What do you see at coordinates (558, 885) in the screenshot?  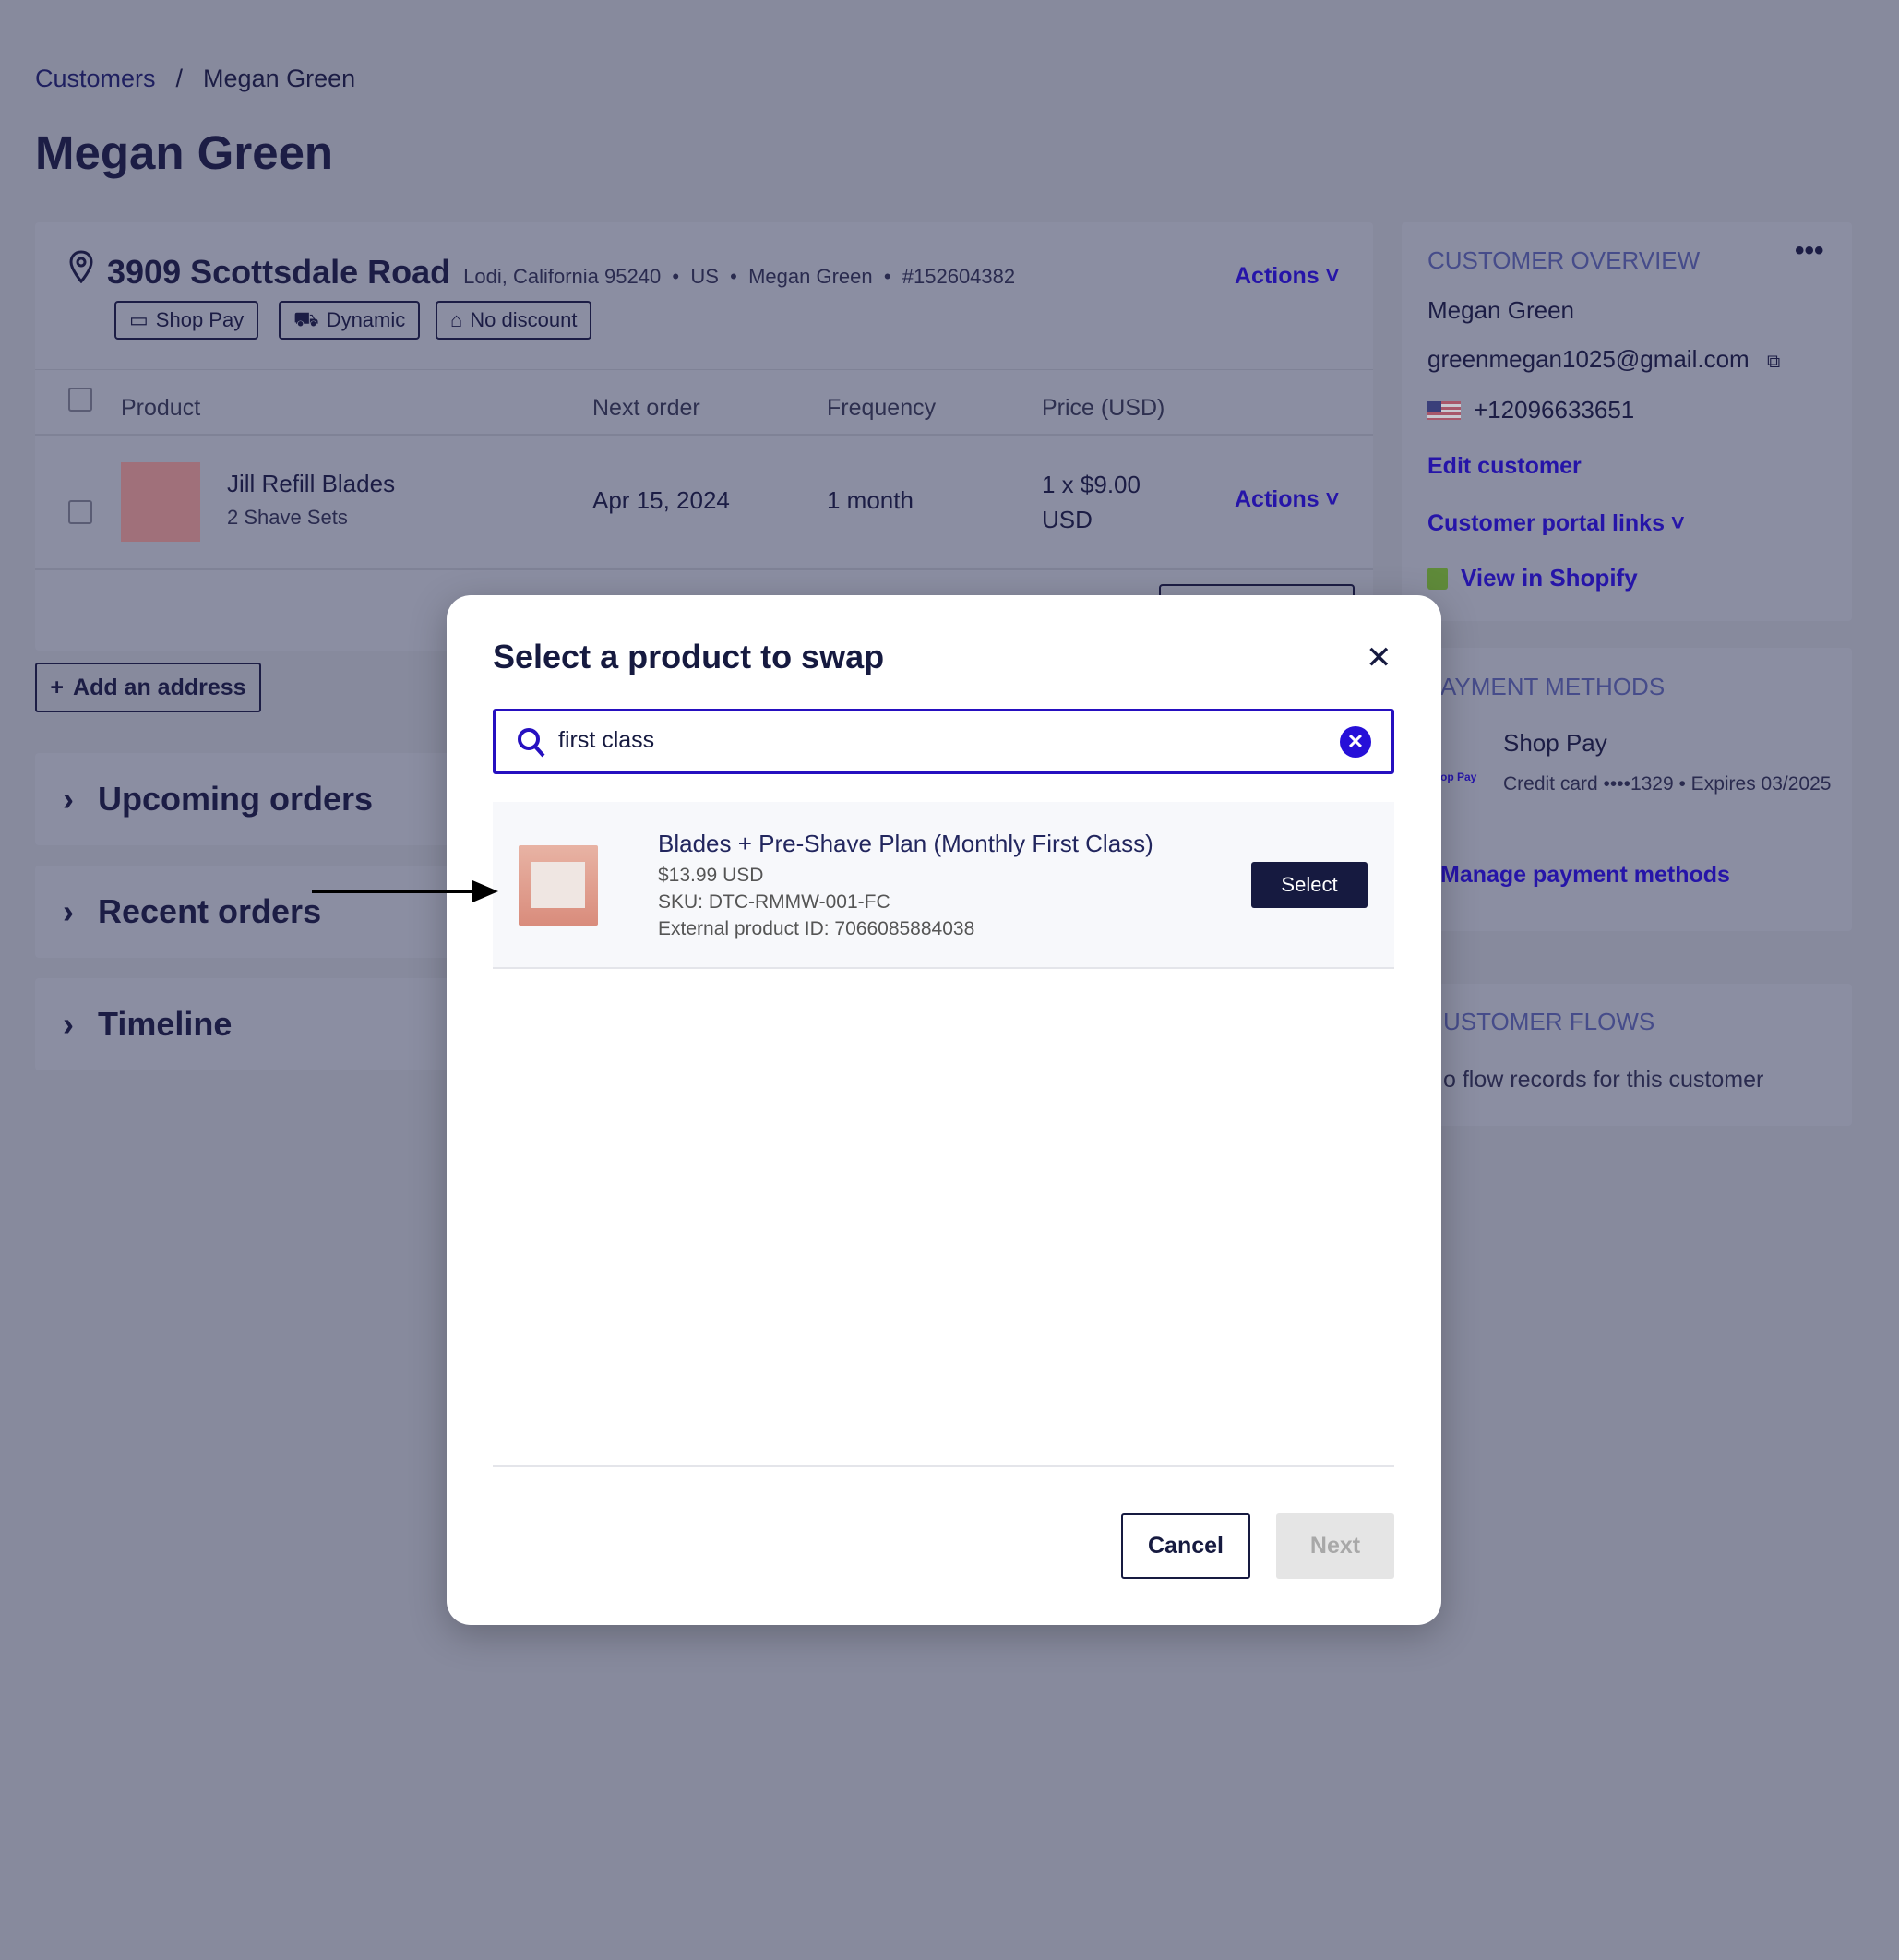 I see `result-thumbnail` at bounding box center [558, 885].